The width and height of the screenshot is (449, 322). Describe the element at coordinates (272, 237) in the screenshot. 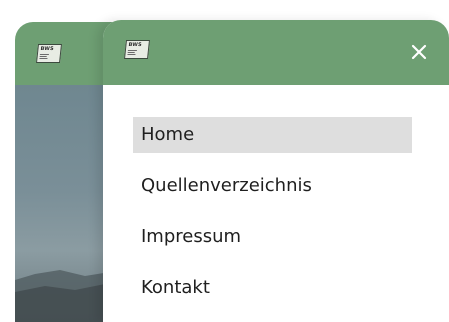

I see `menu-item-impressum: Impressum` at that location.